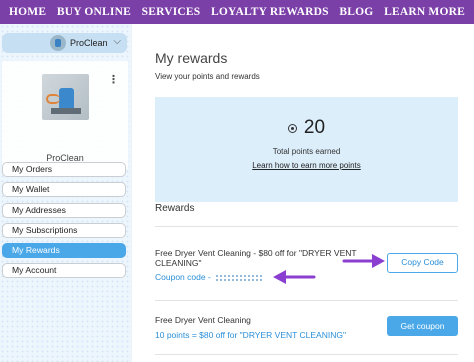 The image size is (474, 362). I want to click on profile-image, so click(65, 97).